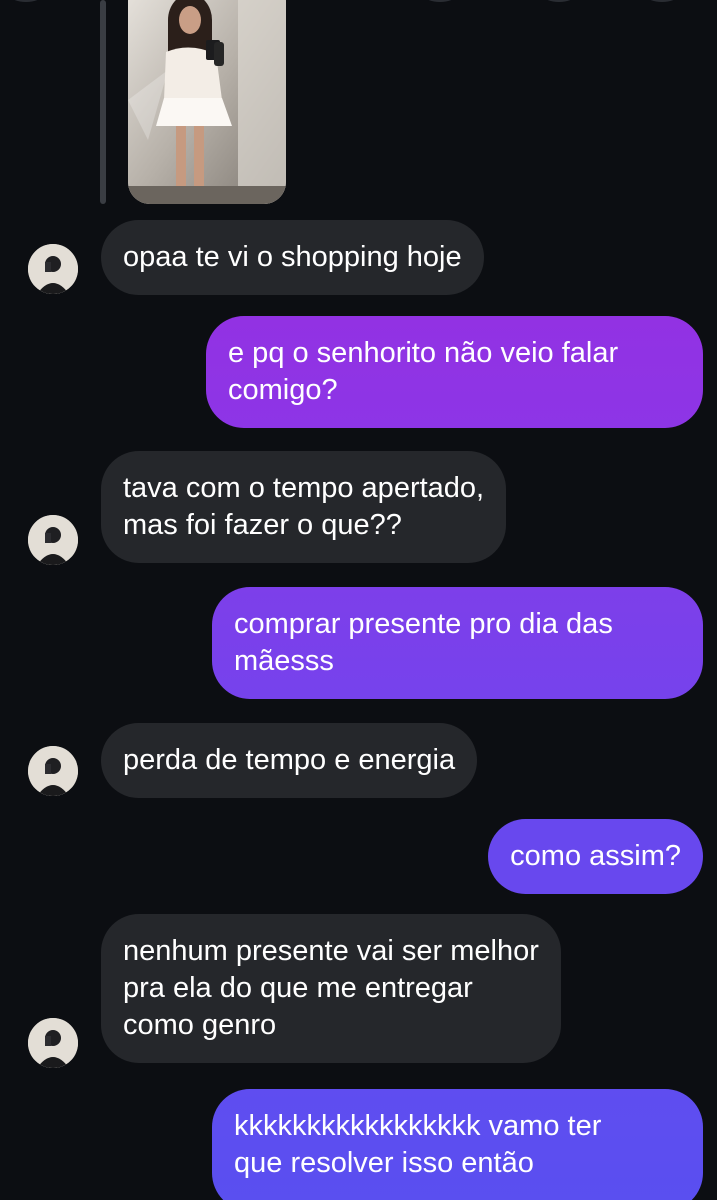 This screenshot has height=1200, width=717. Describe the element at coordinates (289, 760) in the screenshot. I see `message-bubble-incoming: perda de tempo e energia` at that location.